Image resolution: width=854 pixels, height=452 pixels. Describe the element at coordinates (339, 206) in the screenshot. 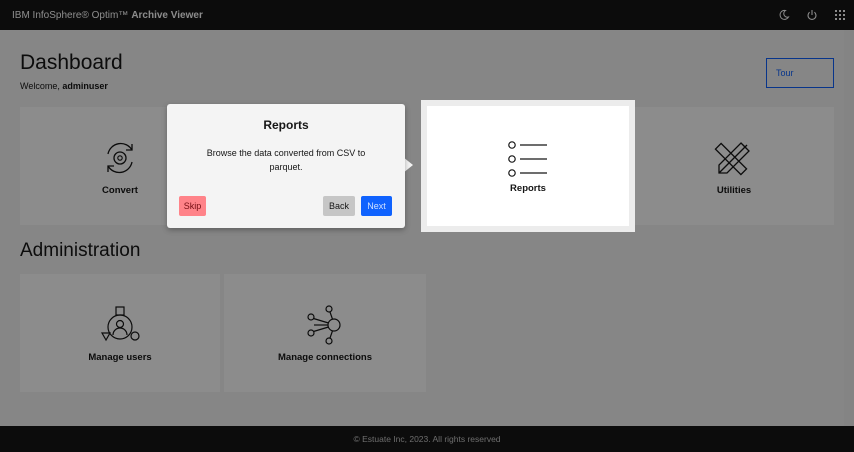

I see `back-button: Back` at that location.